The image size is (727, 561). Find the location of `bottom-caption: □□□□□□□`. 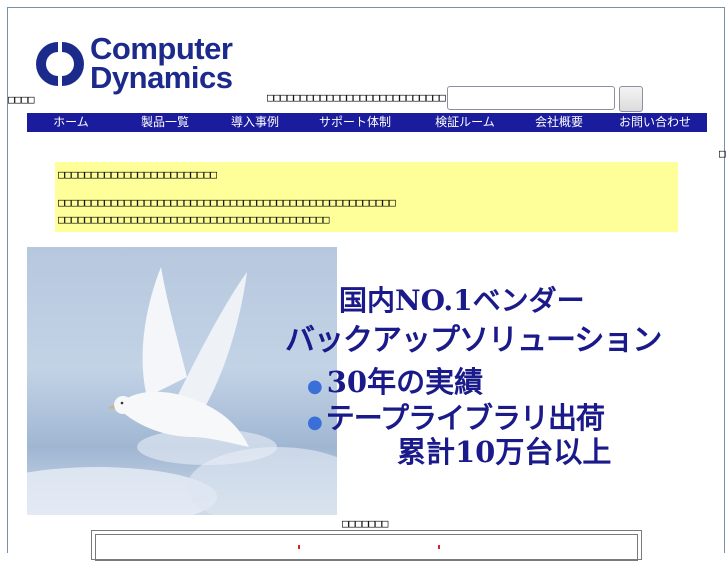

bottom-caption: □□□□□□□ is located at coordinates (365, 523).